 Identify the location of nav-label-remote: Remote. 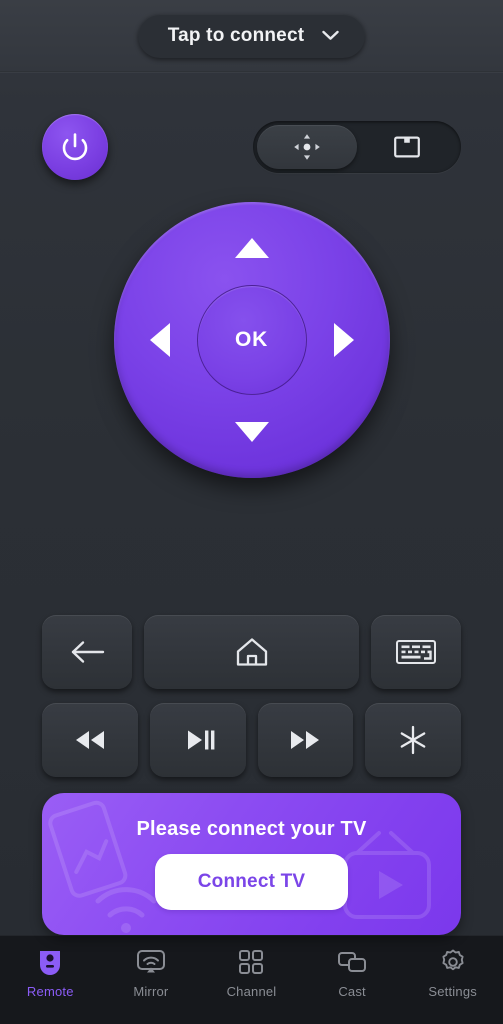
(50, 991).